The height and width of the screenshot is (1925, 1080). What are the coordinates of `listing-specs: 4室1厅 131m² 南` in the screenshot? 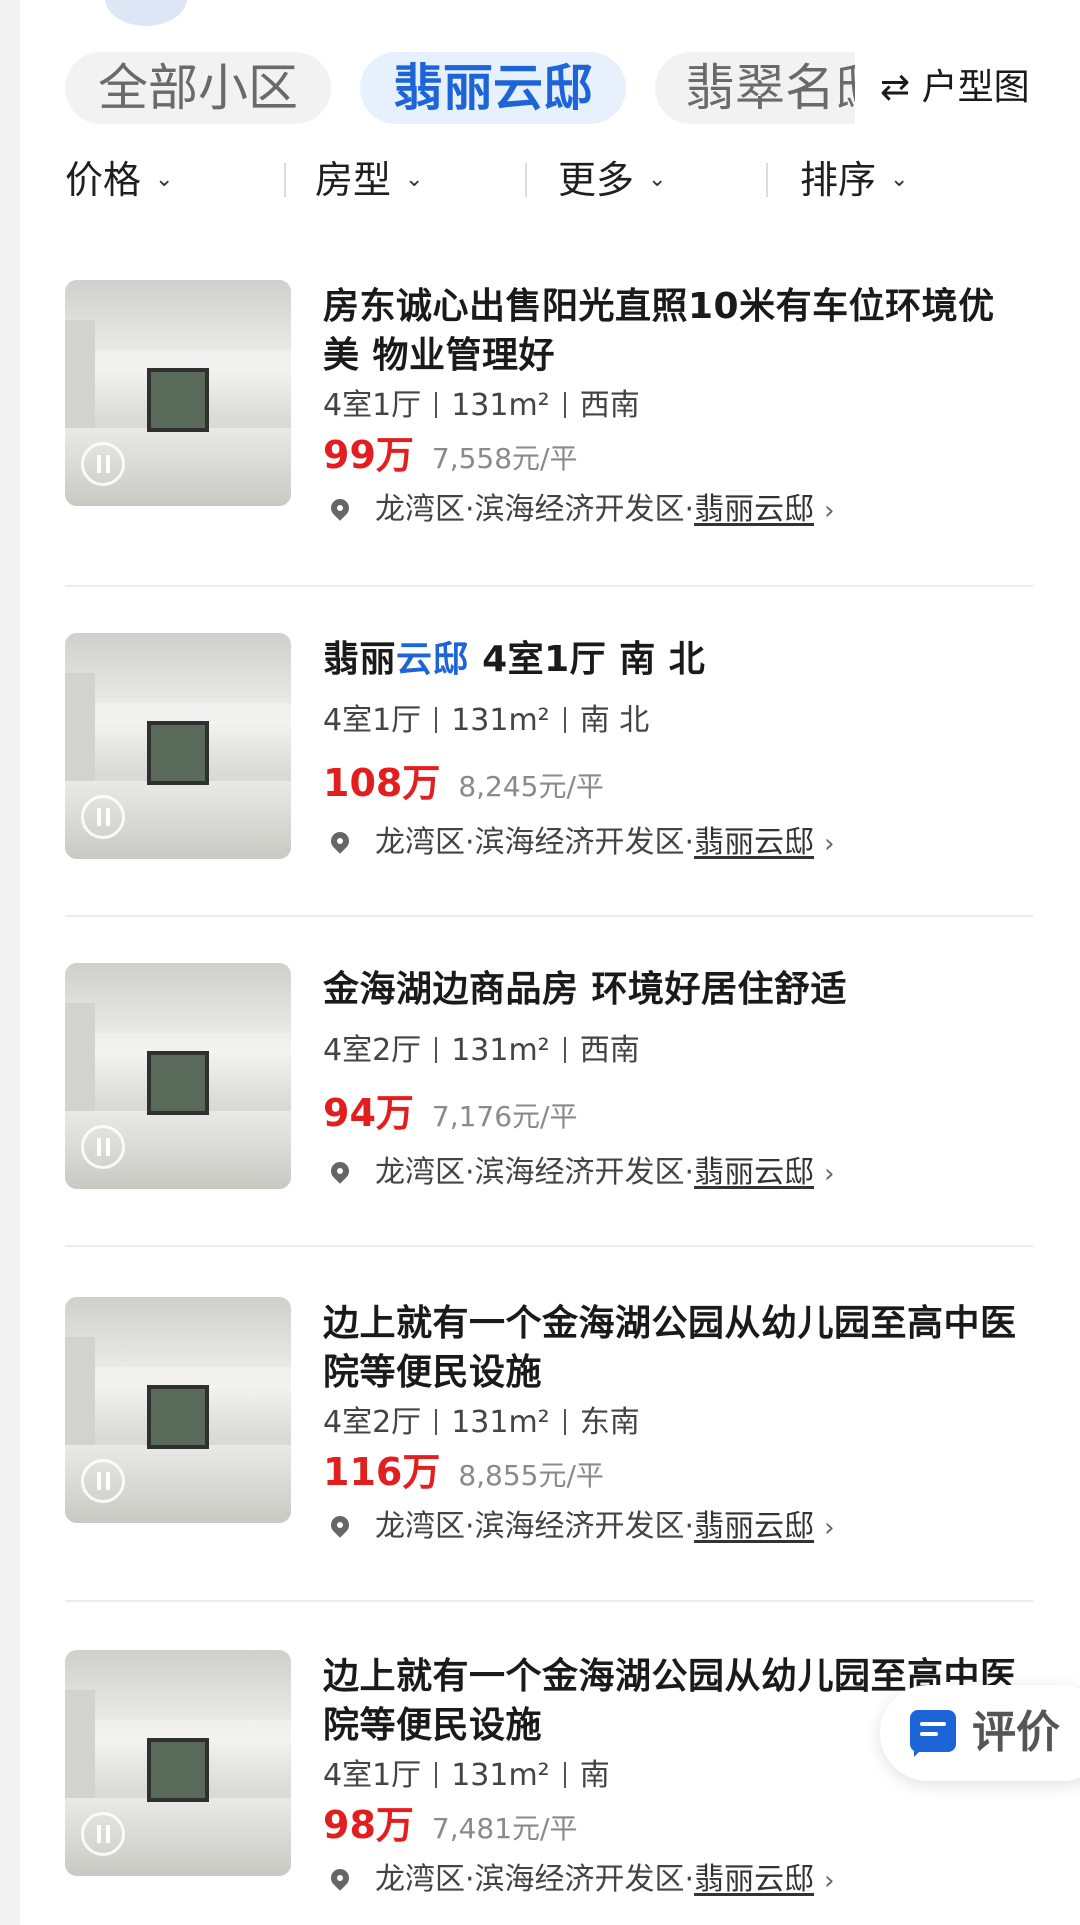 It's located at (466, 1776).